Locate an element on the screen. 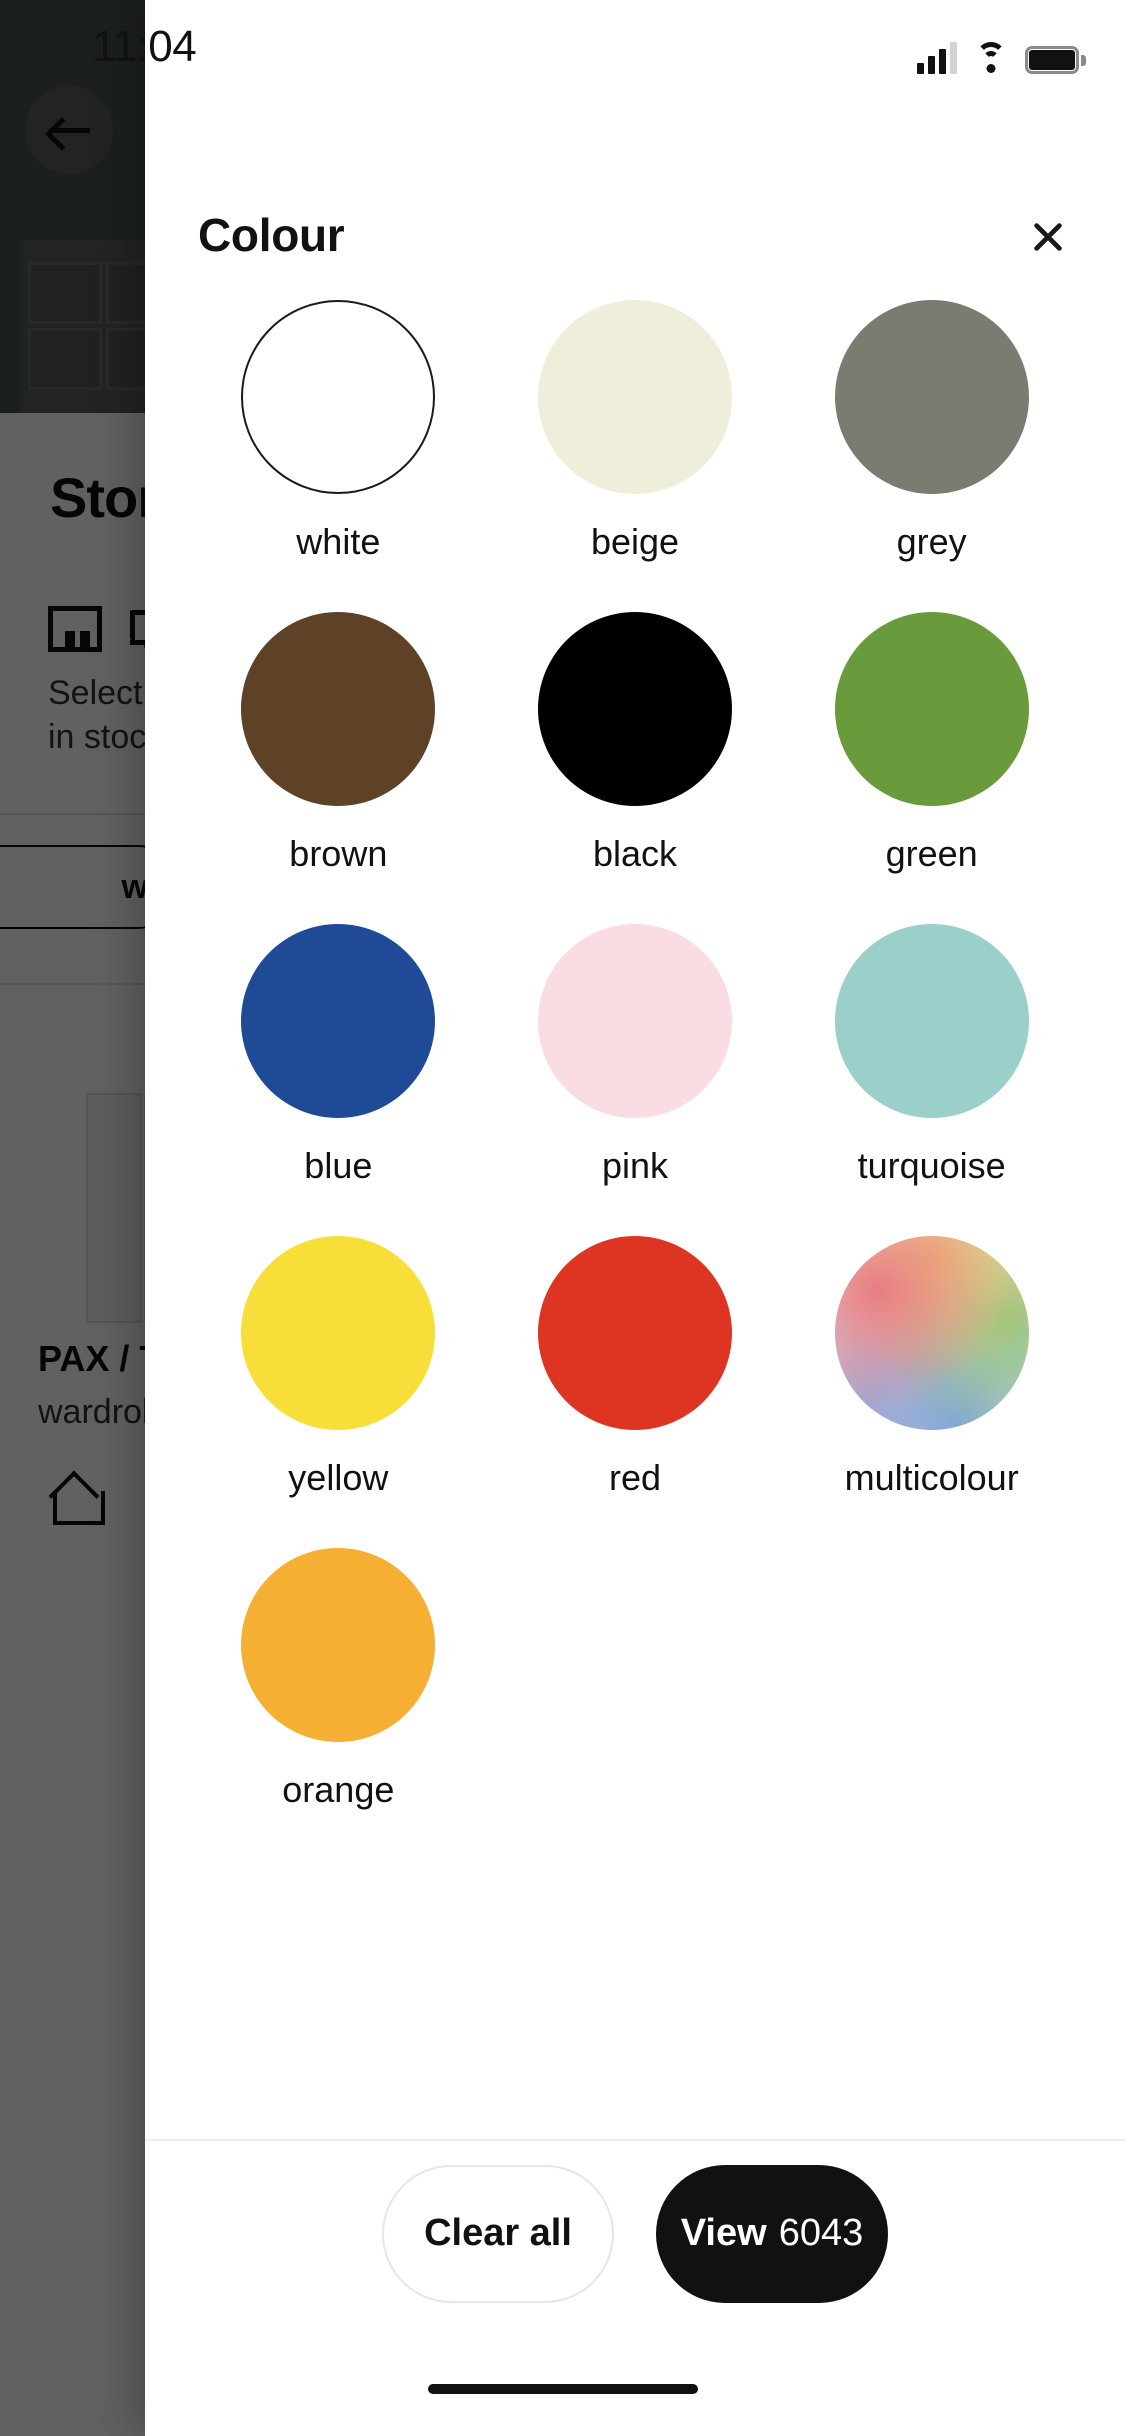 Image resolution: width=1125 pixels, height=2436 pixels. colour-swatch: brown is located at coordinates (338, 742).